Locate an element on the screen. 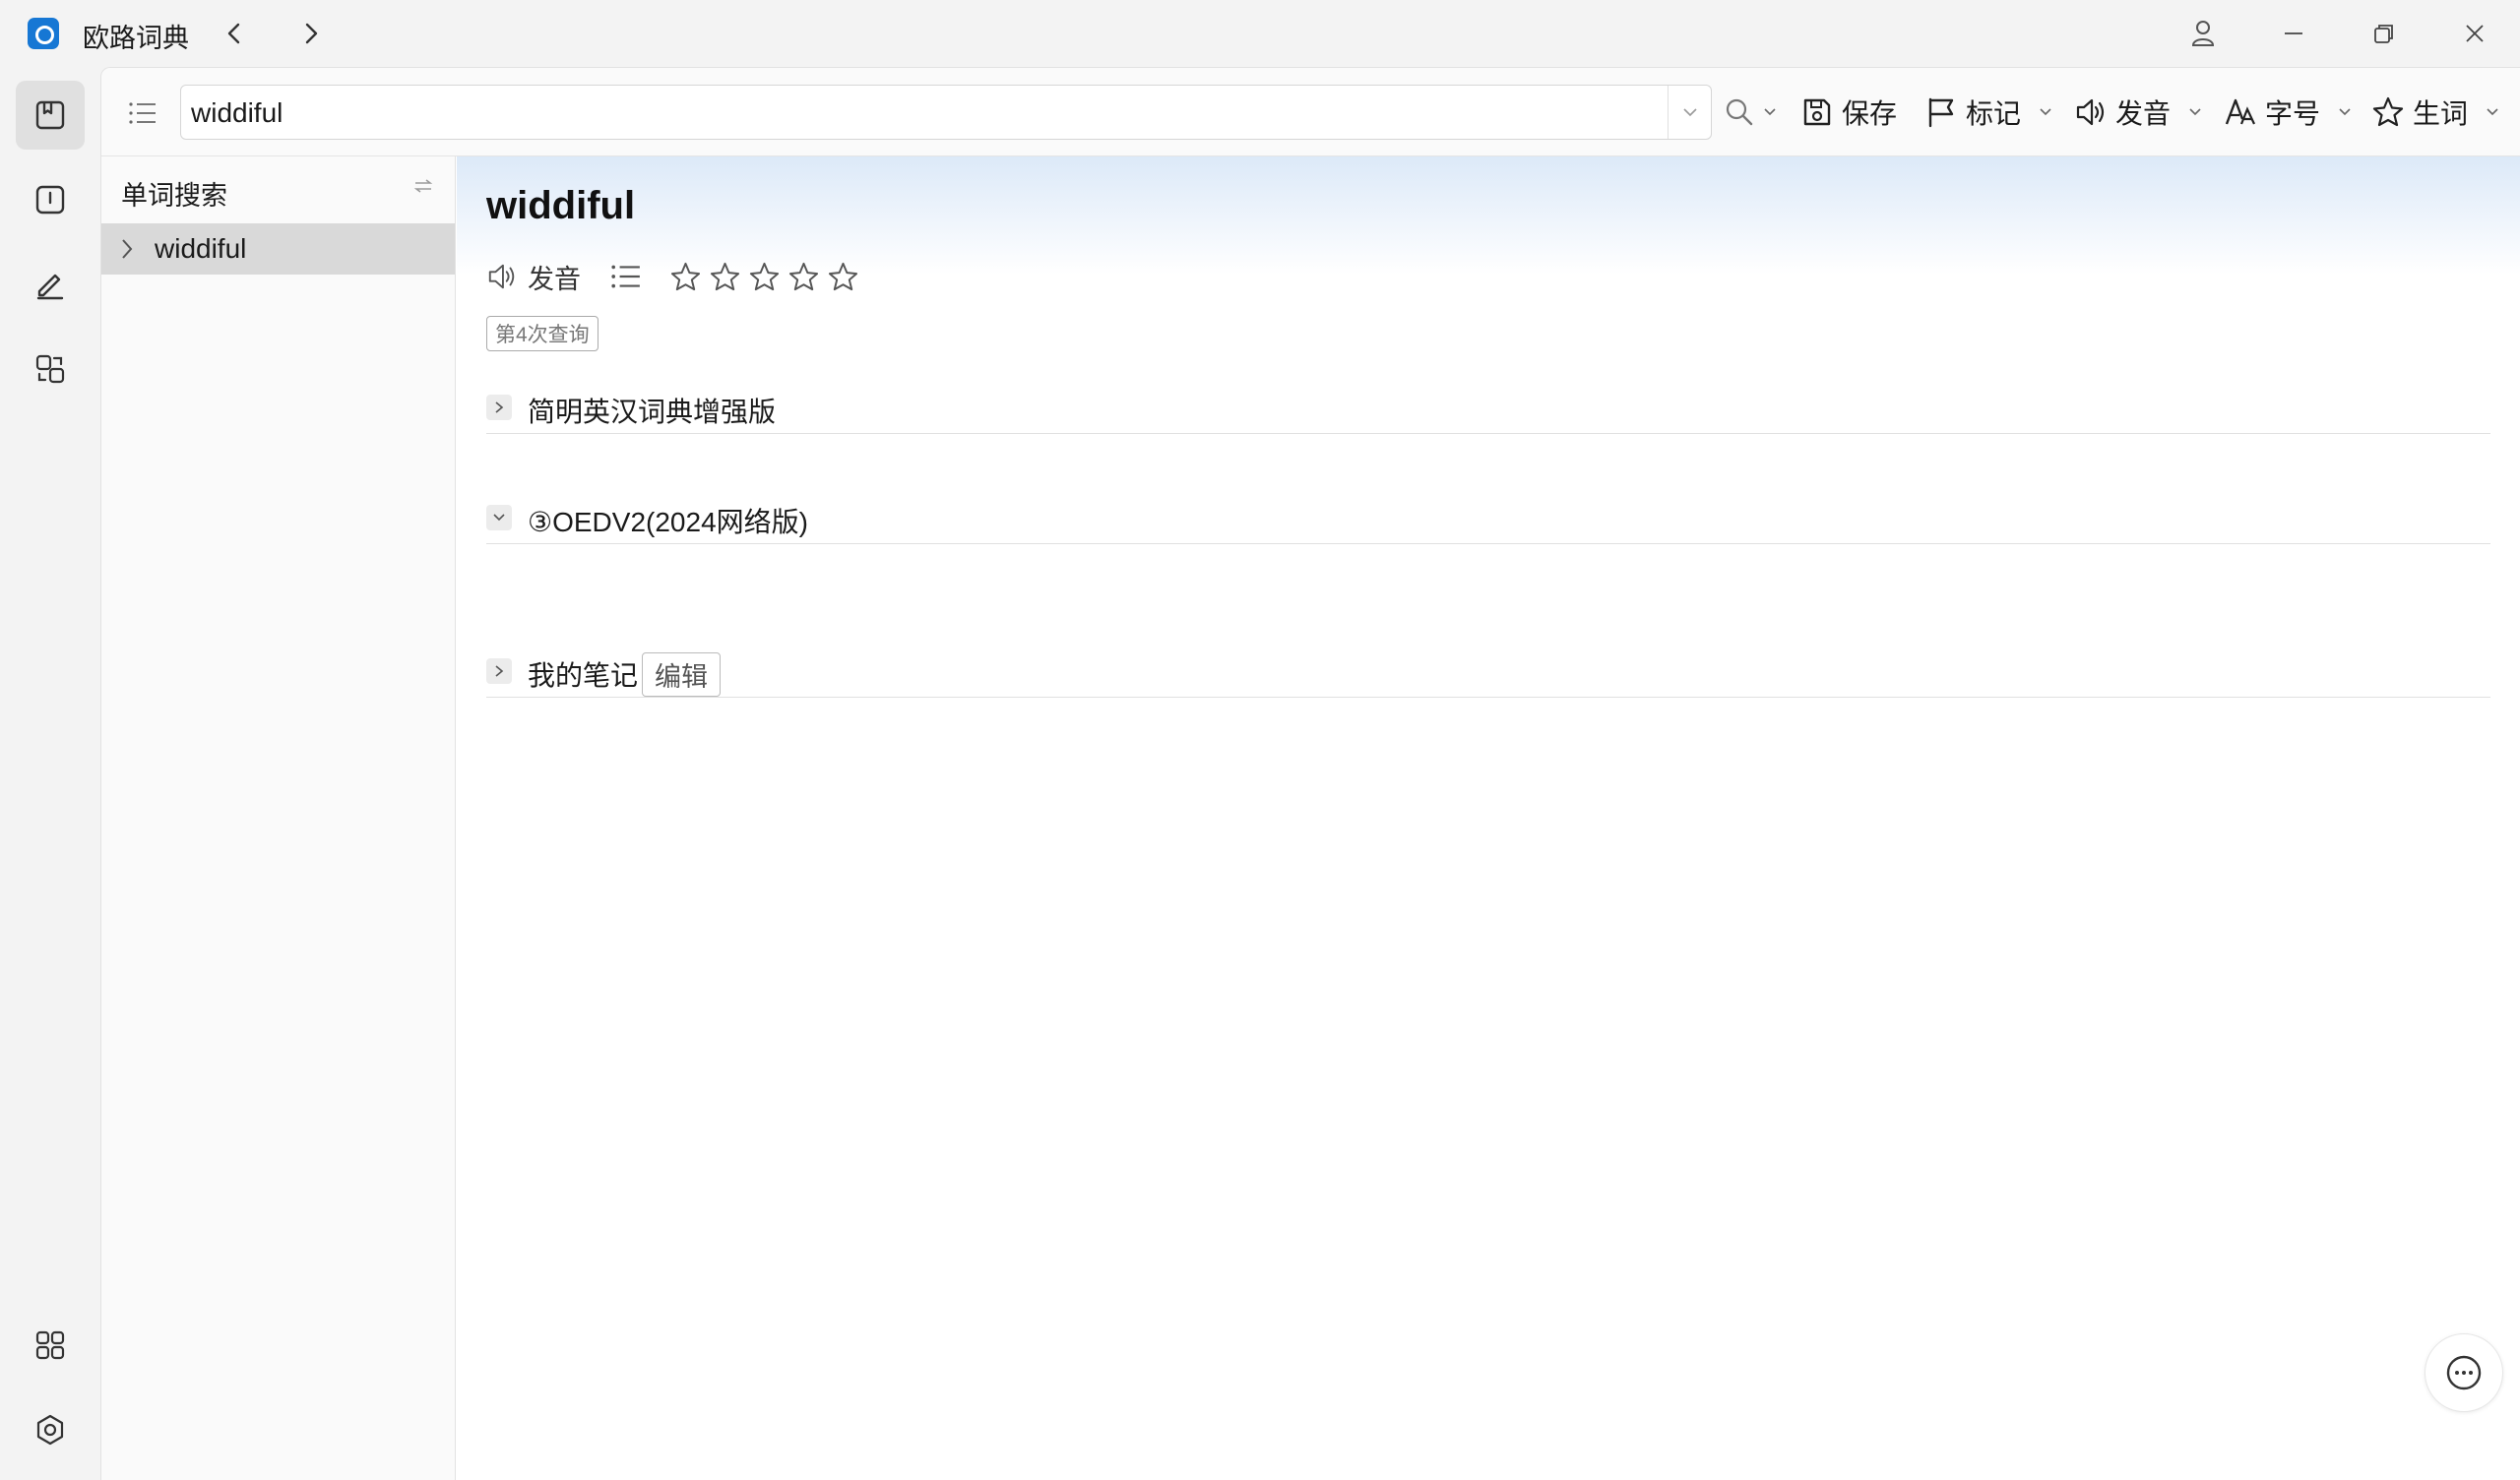 The height and width of the screenshot is (1480, 2520). vocabulary-button: 生词 is located at coordinates (2435, 113).